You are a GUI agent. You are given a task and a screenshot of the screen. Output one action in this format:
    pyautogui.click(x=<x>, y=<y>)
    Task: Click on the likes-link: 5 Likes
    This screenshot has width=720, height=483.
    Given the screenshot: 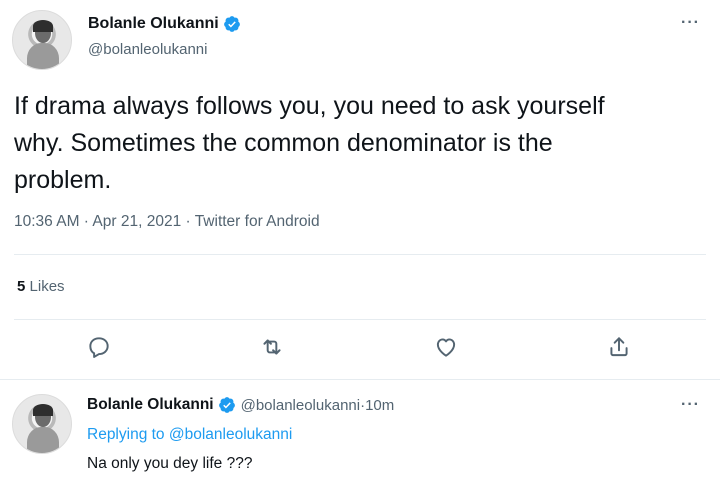 What is the action you would take?
    pyautogui.click(x=41, y=286)
    